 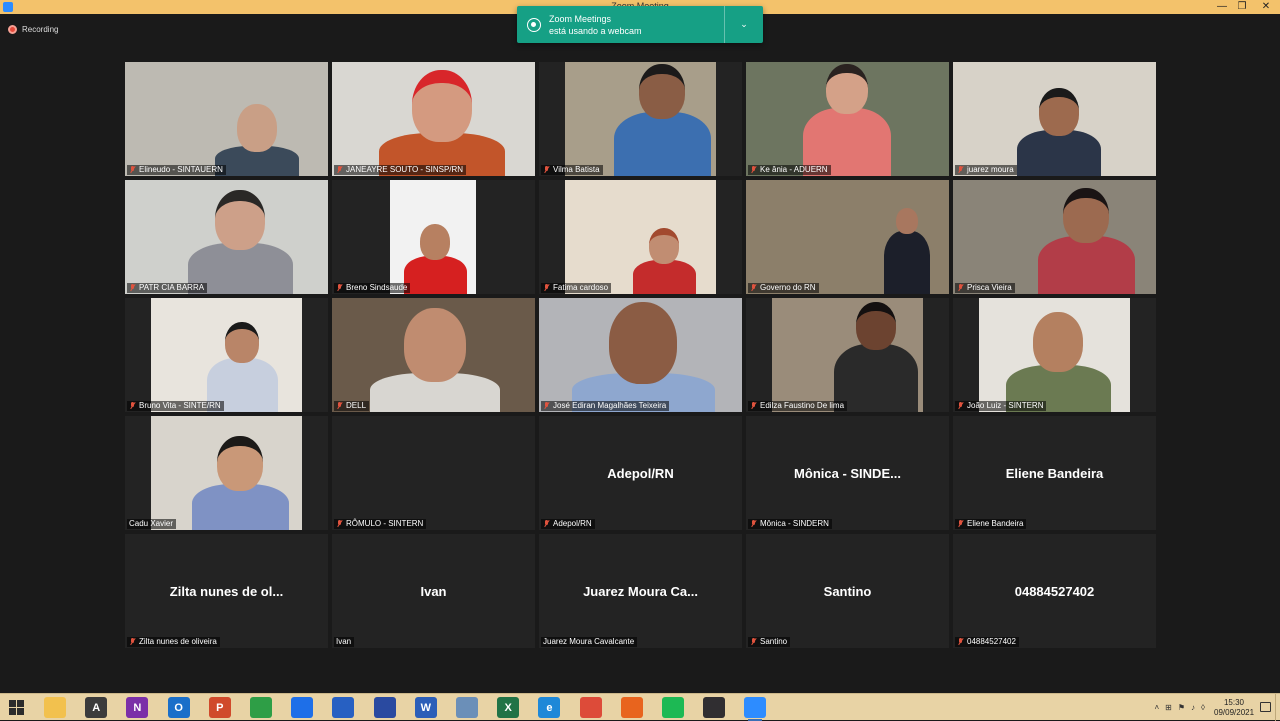 I want to click on tray-icon: ⚑, so click(x=1181, y=707).